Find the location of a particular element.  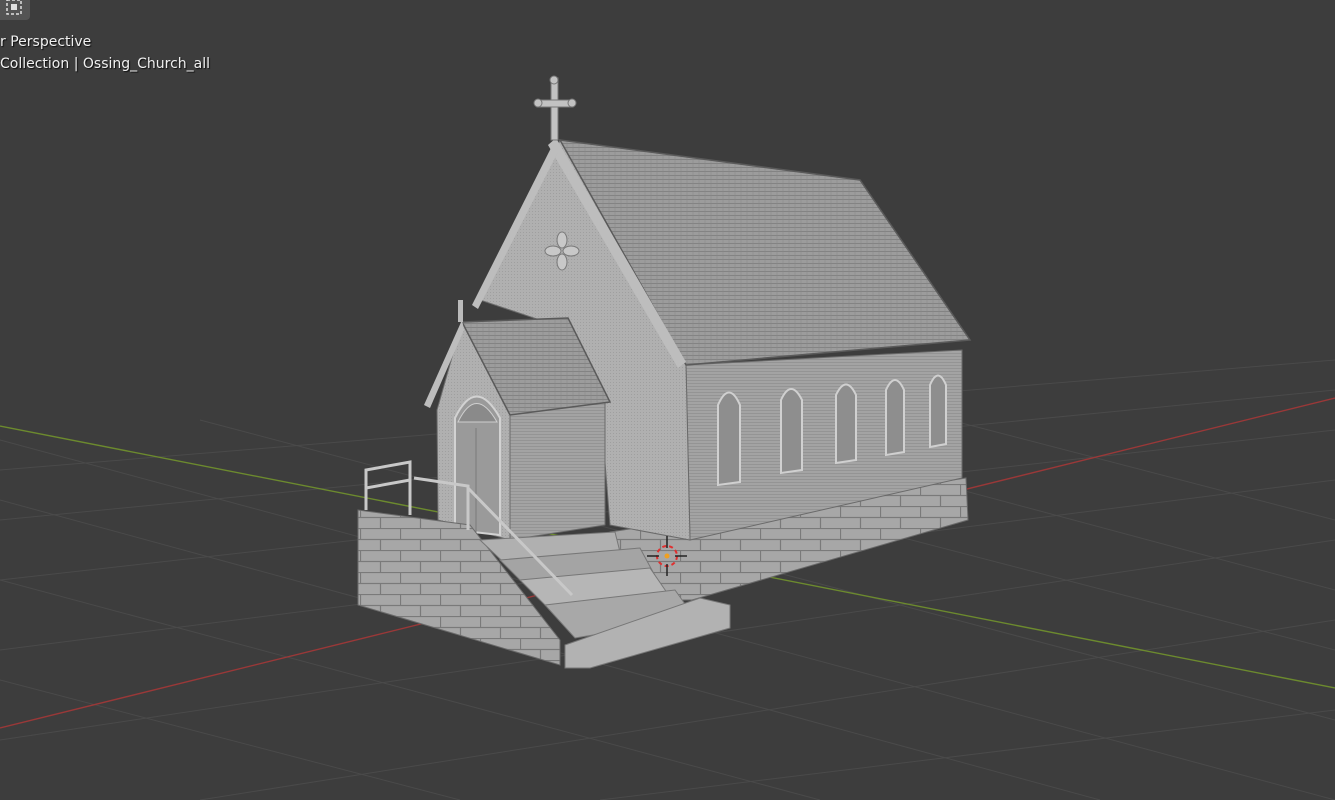

select-box-icon is located at coordinates (14, 7).